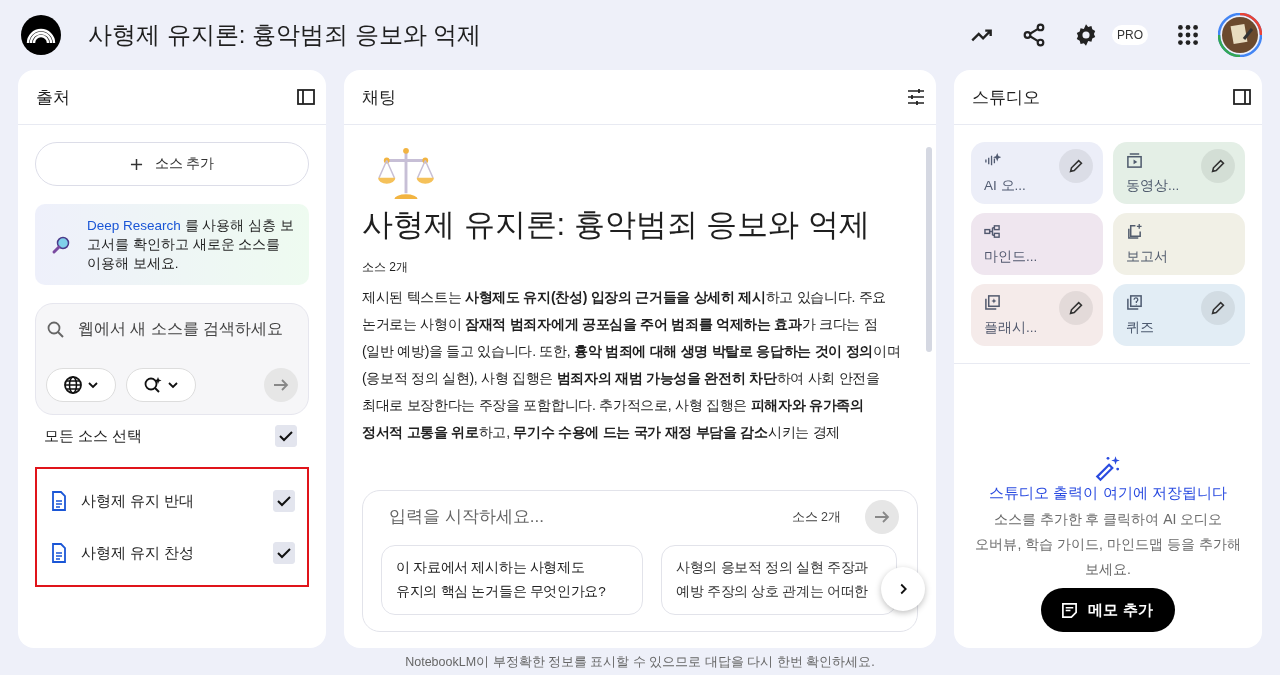 The image size is (1280, 675). What do you see at coordinates (1188, 35) in the screenshot?
I see `apps-icon` at bounding box center [1188, 35].